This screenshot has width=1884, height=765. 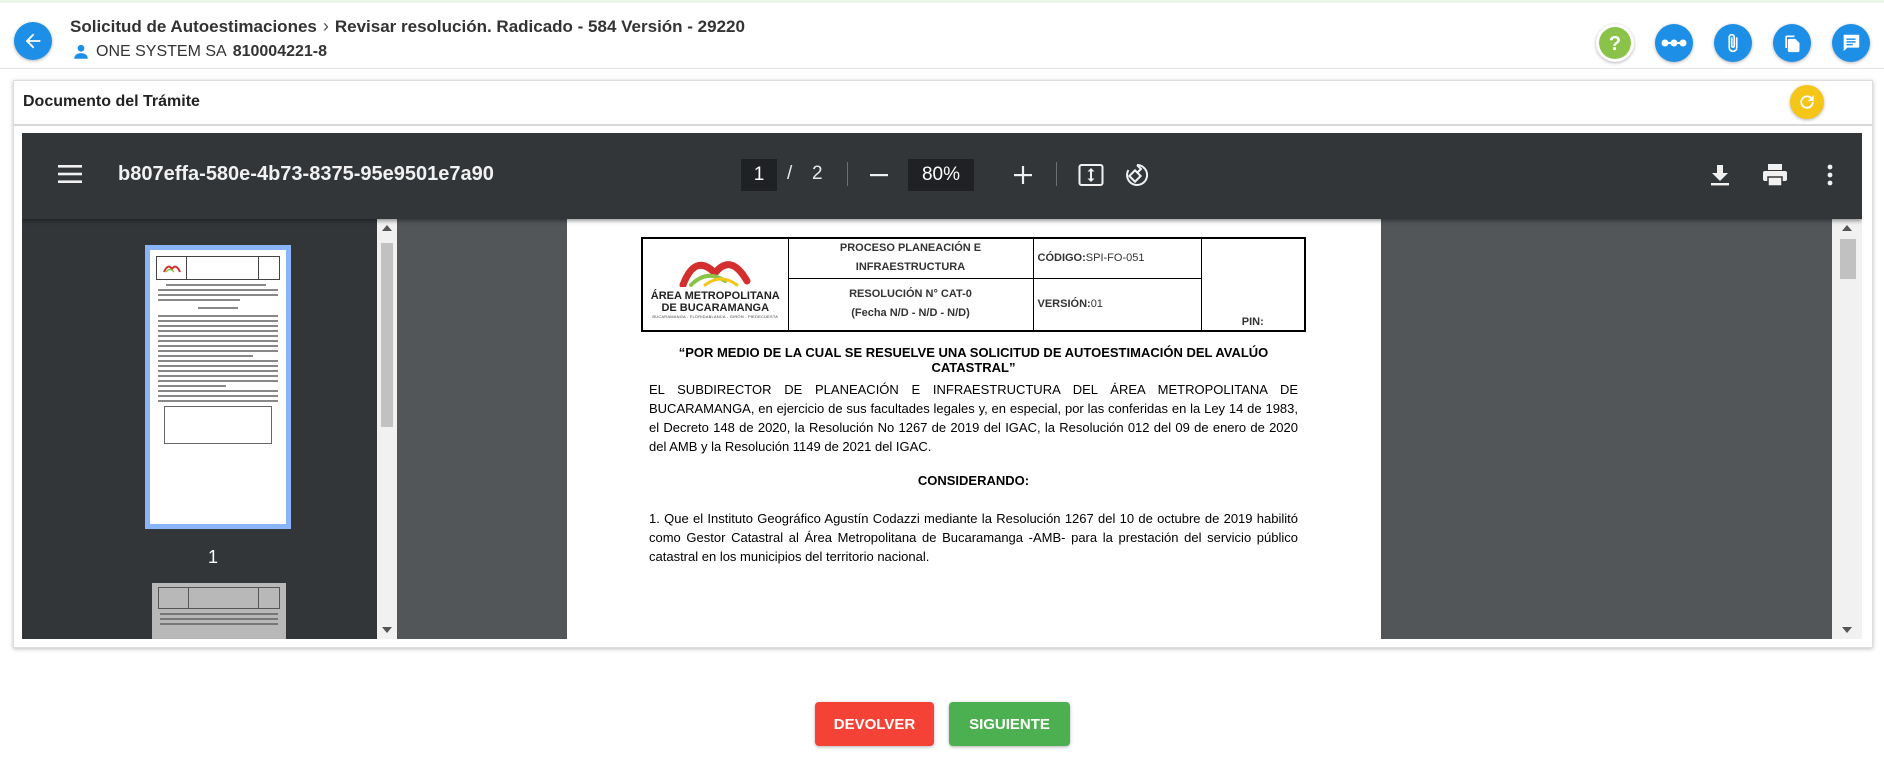 I want to click on code-value: SPI-FO-051, so click(x=1115, y=258).